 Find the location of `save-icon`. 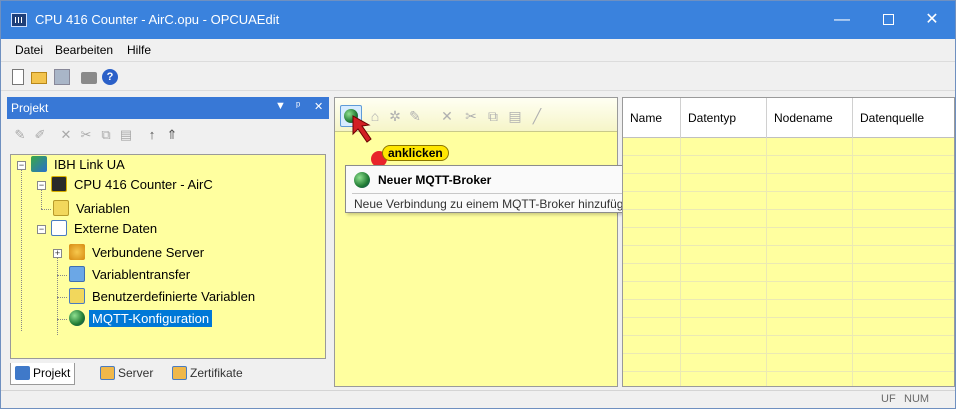

save-icon is located at coordinates (62, 77).